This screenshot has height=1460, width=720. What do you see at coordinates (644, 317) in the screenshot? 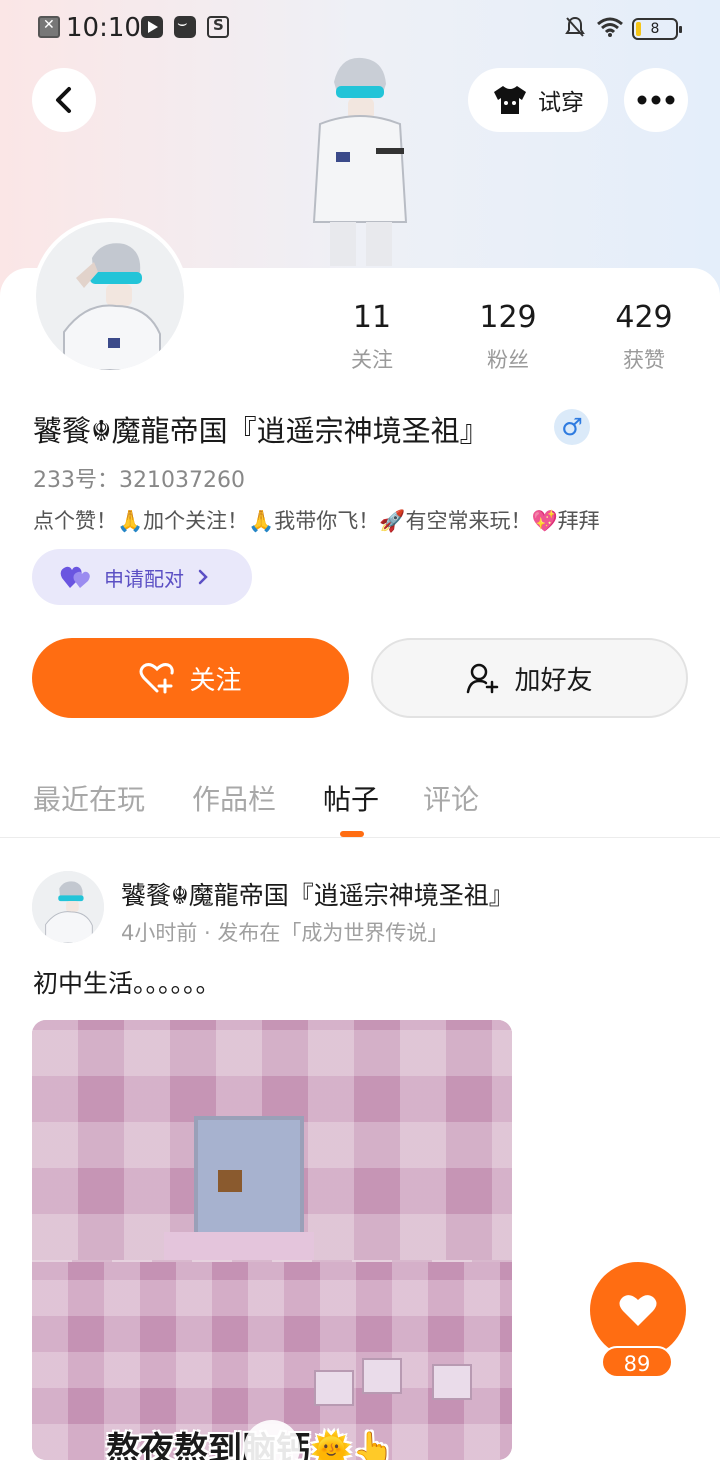
I see `stat-likes-count: 429` at bounding box center [644, 317].